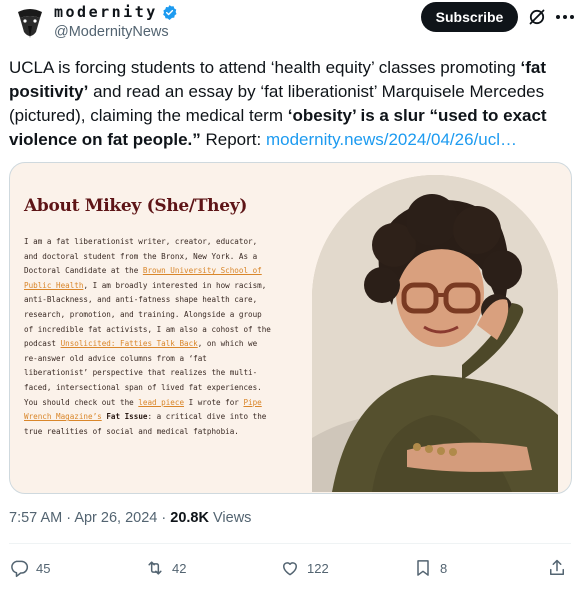  What do you see at coordinates (290, 543) in the screenshot?
I see `divider` at bounding box center [290, 543].